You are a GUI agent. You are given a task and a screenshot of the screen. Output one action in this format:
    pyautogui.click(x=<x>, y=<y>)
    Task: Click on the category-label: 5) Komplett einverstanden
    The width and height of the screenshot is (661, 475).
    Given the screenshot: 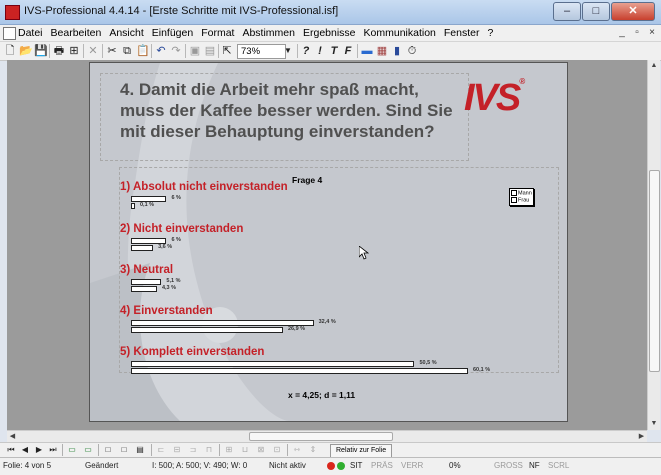 What is the action you would take?
    pyautogui.click(x=192, y=352)
    